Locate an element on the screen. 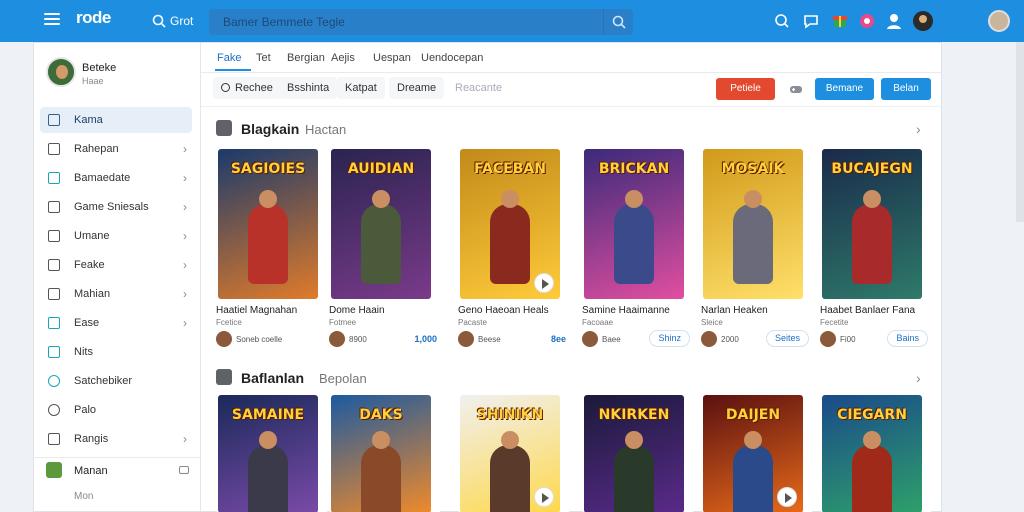 Image resolution: width=1024 pixels, height=512 pixels. sidebar-item-9: Nits is located at coordinates (117, 352).